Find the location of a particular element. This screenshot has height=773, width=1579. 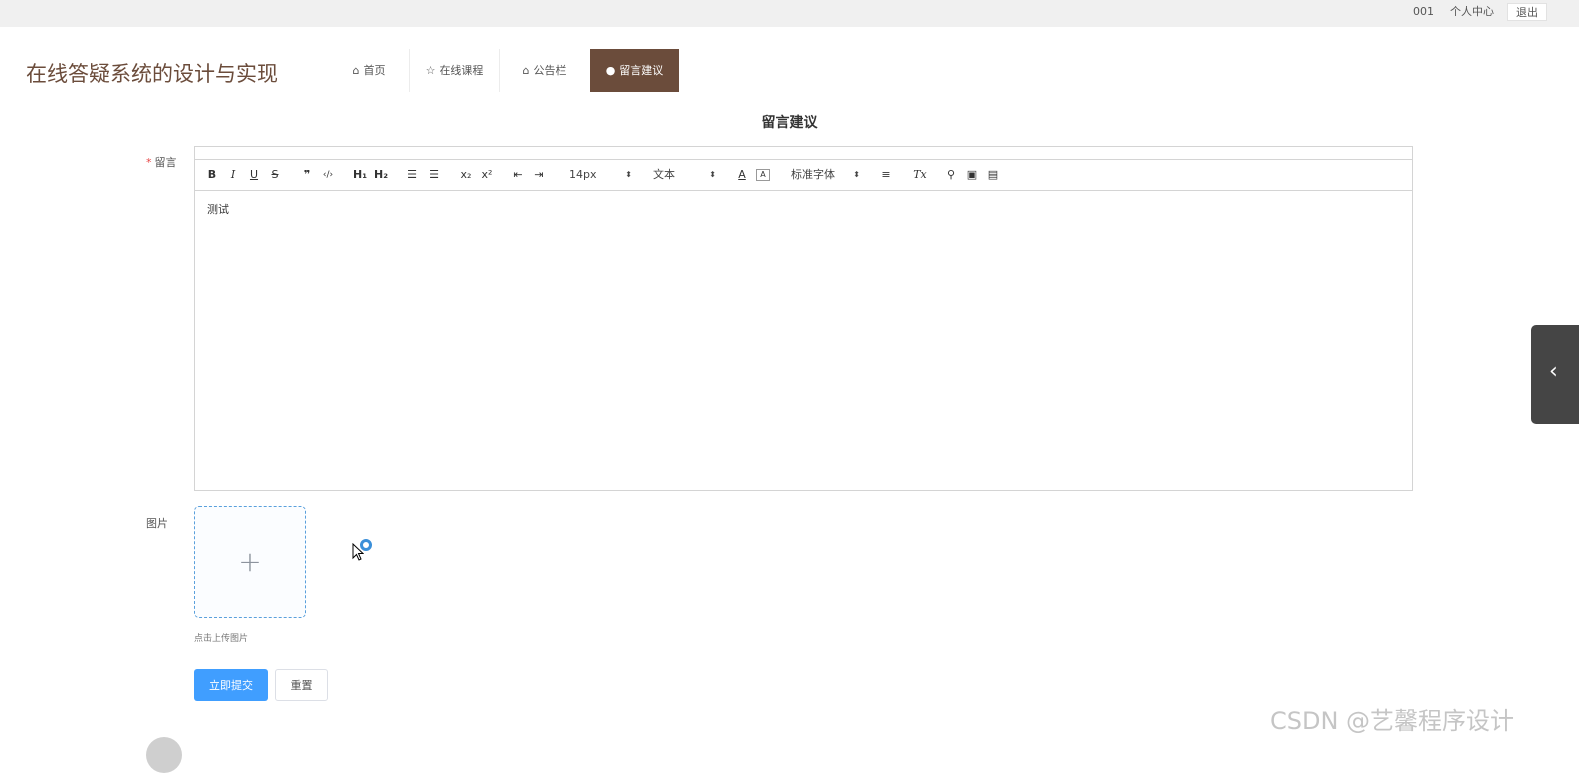

submit-button: 立即提交 is located at coordinates (231, 685).